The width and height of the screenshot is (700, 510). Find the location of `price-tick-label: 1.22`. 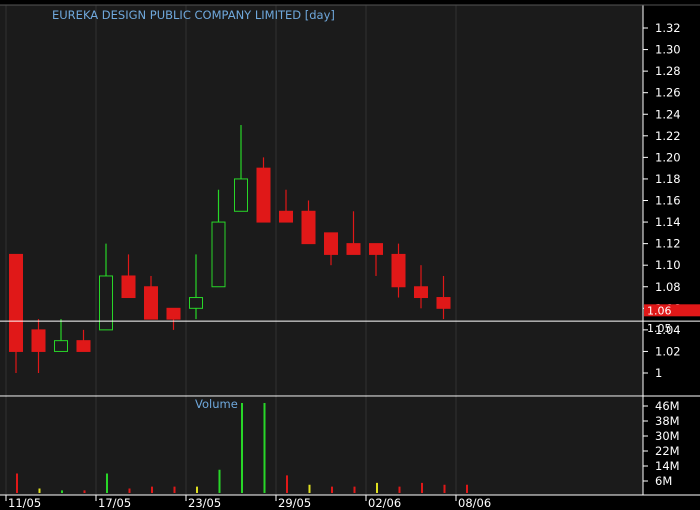

price-tick-label: 1.22 is located at coordinates (668, 136).